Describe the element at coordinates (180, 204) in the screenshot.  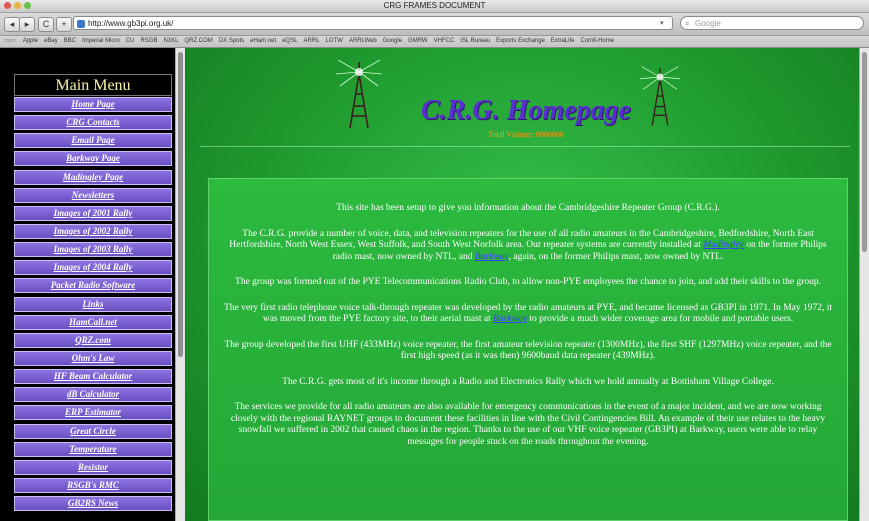
I see `left-scroll-thumb` at that location.